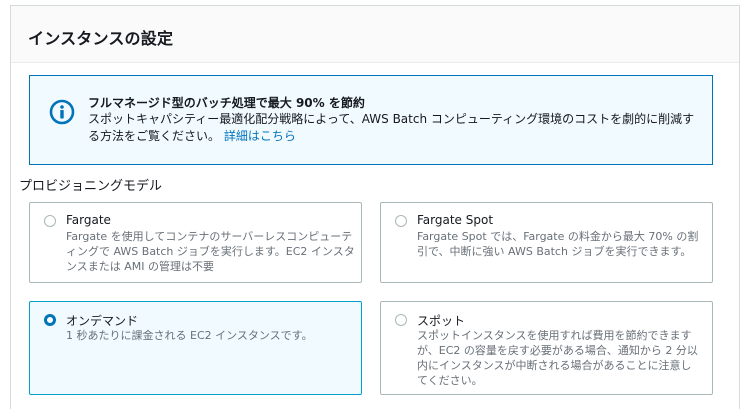 The height and width of the screenshot is (409, 746). What do you see at coordinates (101, 38) in the screenshot?
I see `panel-title: インスタンスの設定` at bounding box center [101, 38].